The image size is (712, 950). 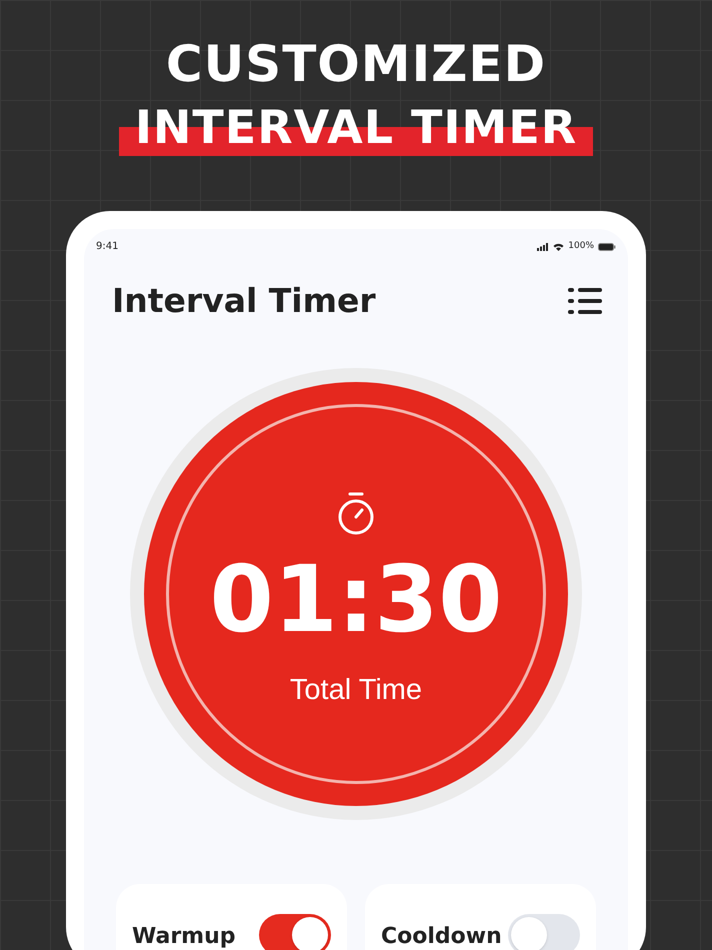 What do you see at coordinates (558, 246) in the screenshot?
I see `wifi-icon` at bounding box center [558, 246].